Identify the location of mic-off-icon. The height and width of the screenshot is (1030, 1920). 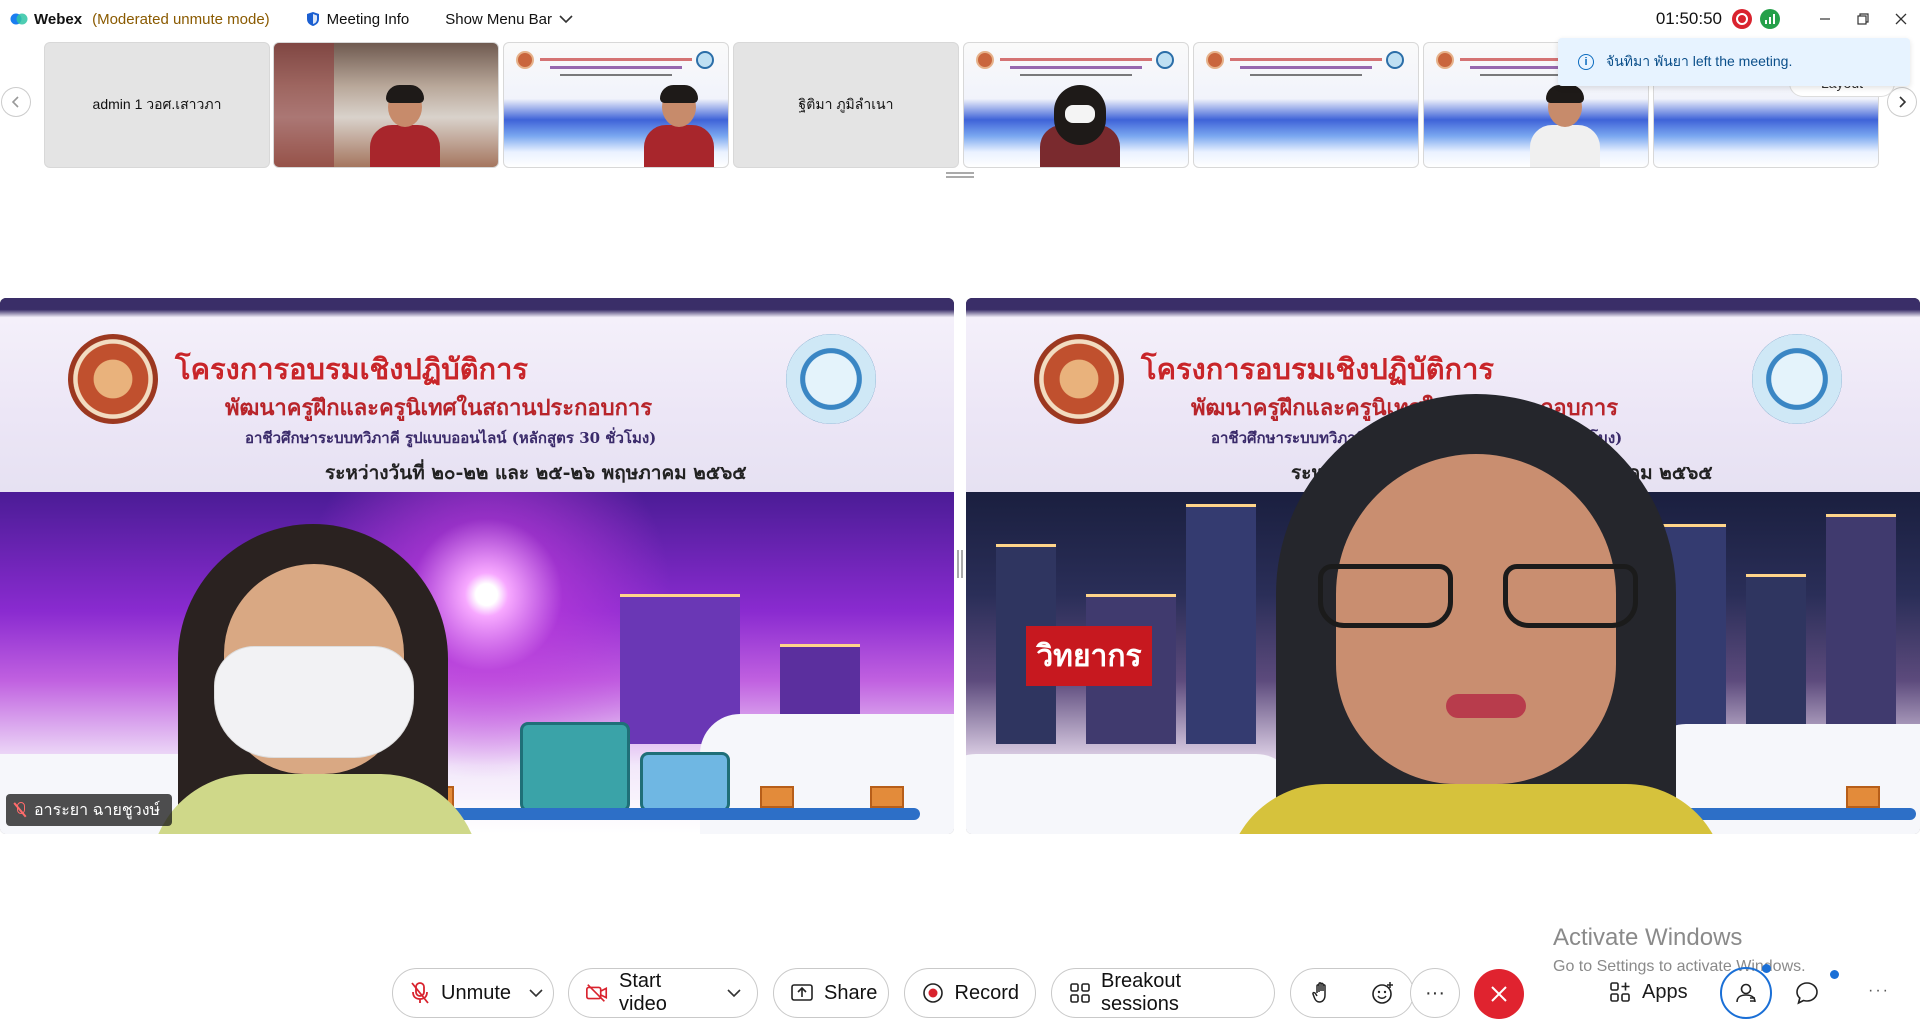
(420, 993).